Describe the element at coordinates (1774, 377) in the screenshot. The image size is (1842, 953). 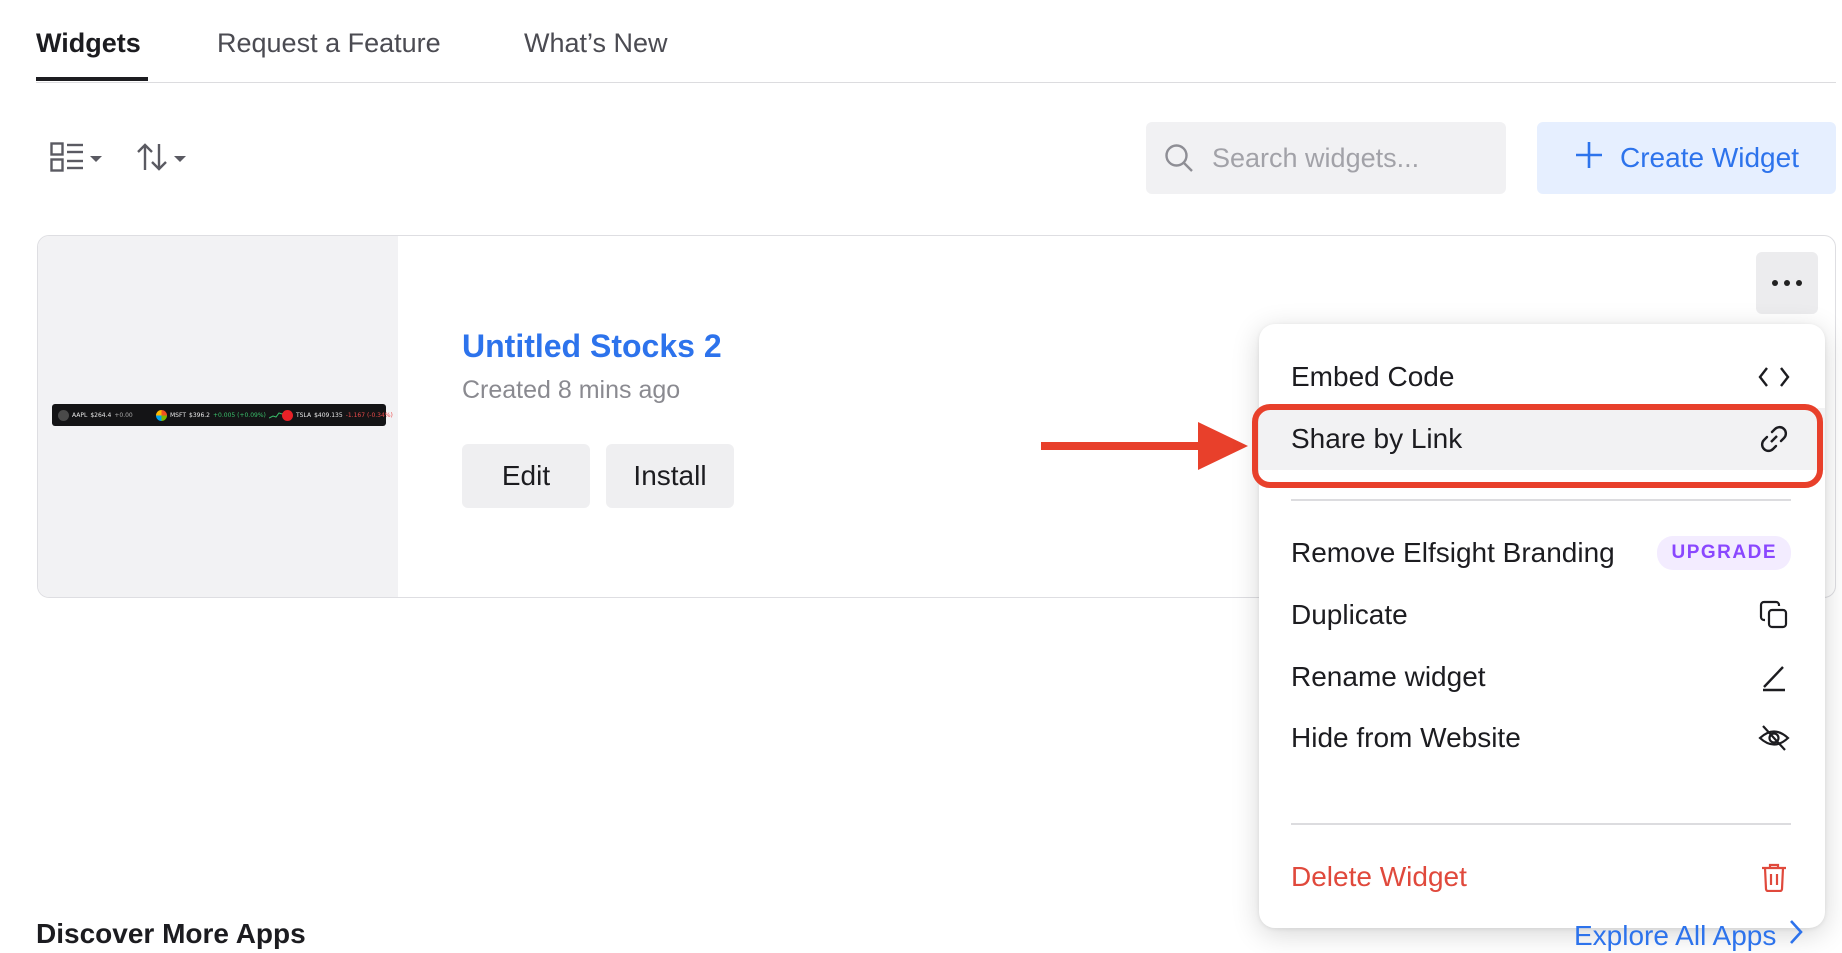
I see `code-brackets-icon` at that location.